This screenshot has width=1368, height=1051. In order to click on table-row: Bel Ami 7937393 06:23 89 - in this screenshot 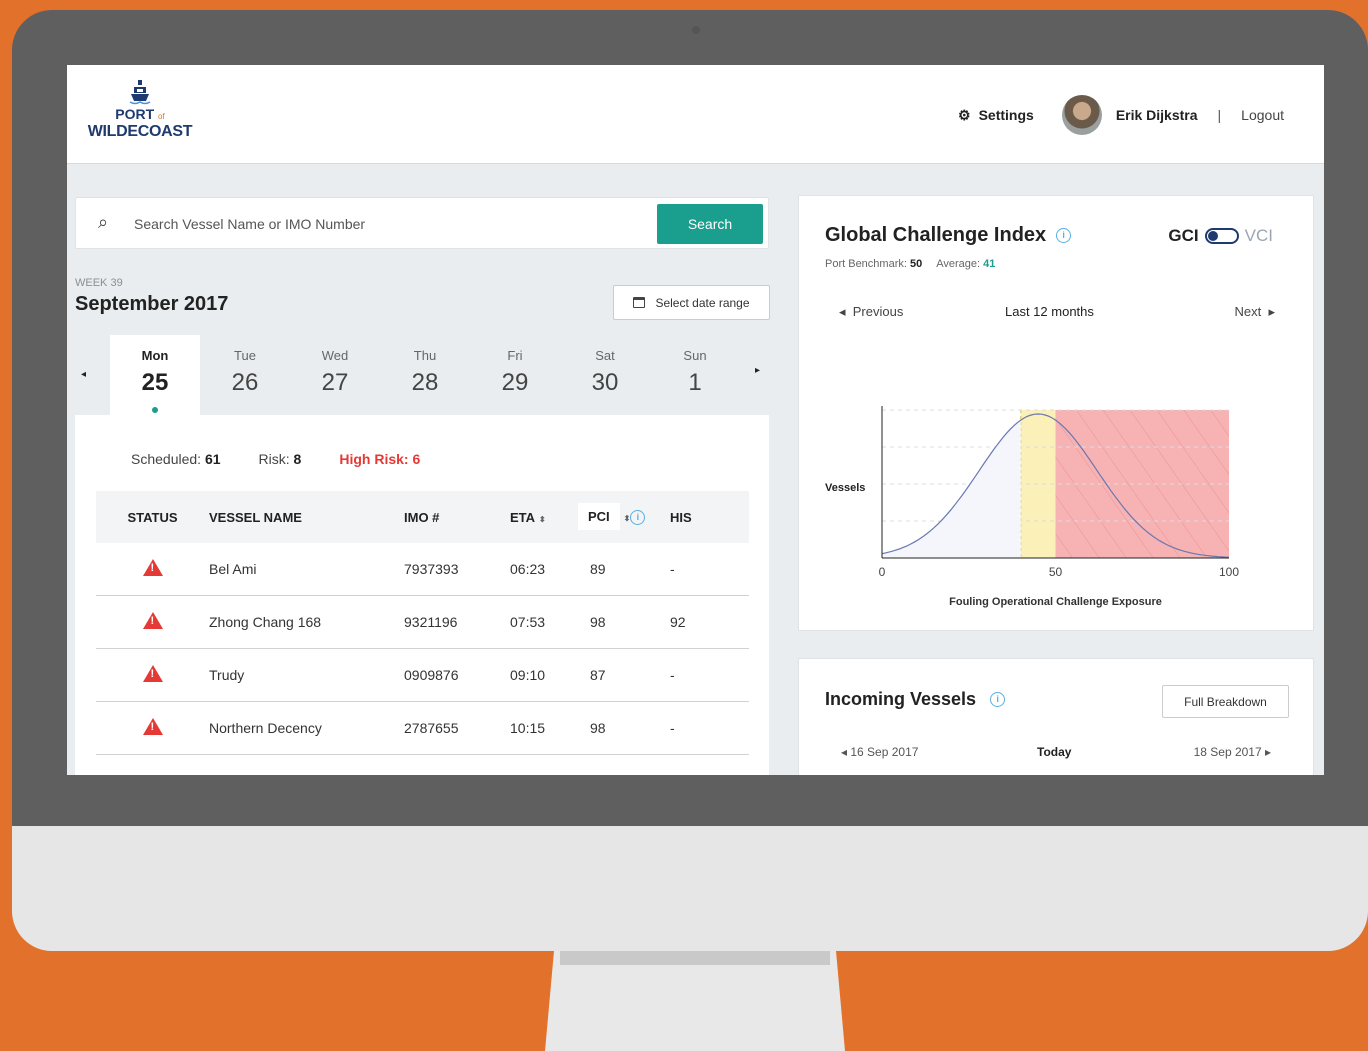, I will do `click(422, 569)`.